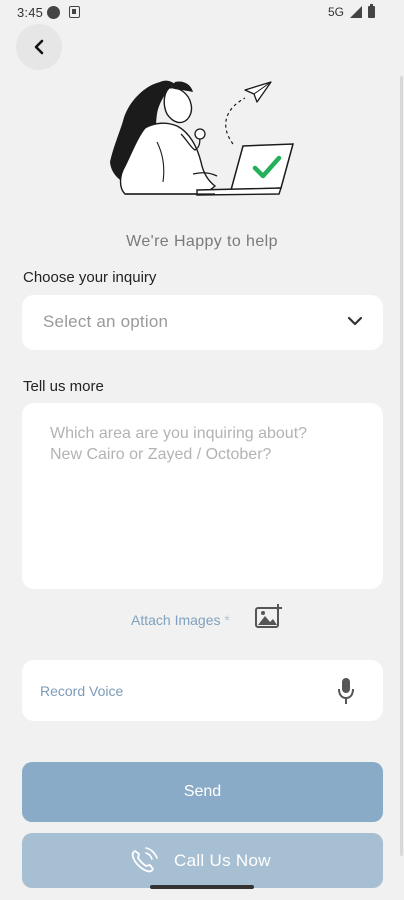 The width and height of the screenshot is (404, 900). Describe the element at coordinates (63, 386) in the screenshot. I see `details-label: Tell us more` at that location.